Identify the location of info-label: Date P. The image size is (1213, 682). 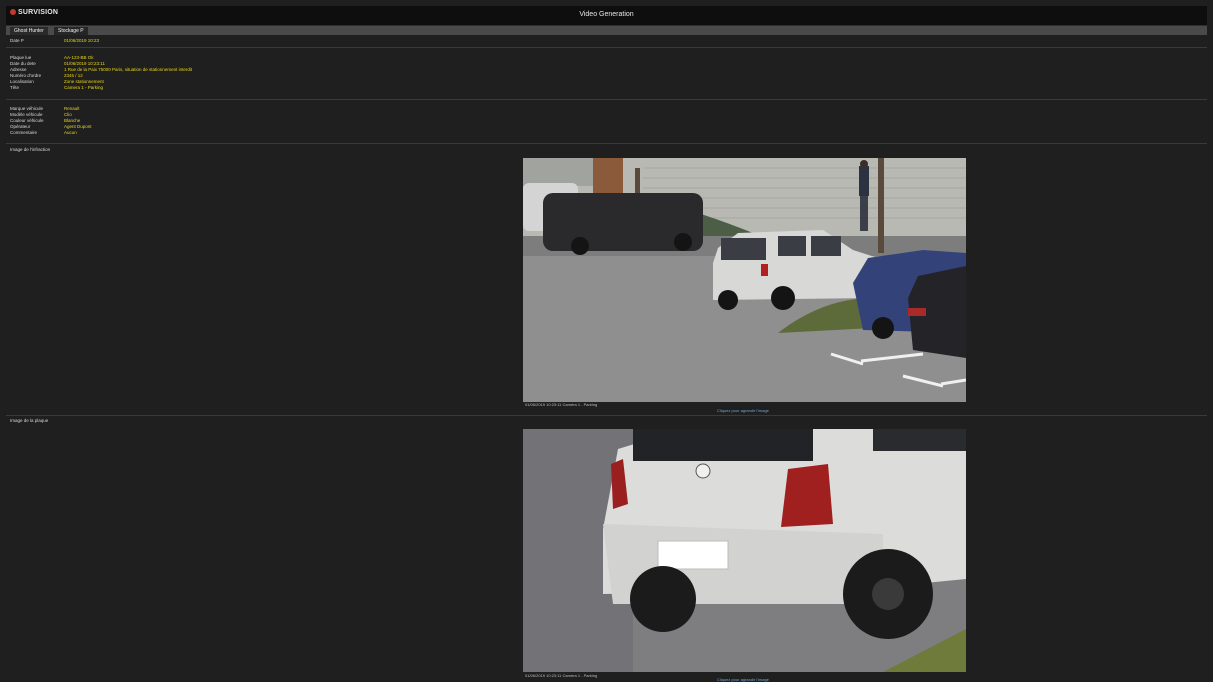
(17, 40).